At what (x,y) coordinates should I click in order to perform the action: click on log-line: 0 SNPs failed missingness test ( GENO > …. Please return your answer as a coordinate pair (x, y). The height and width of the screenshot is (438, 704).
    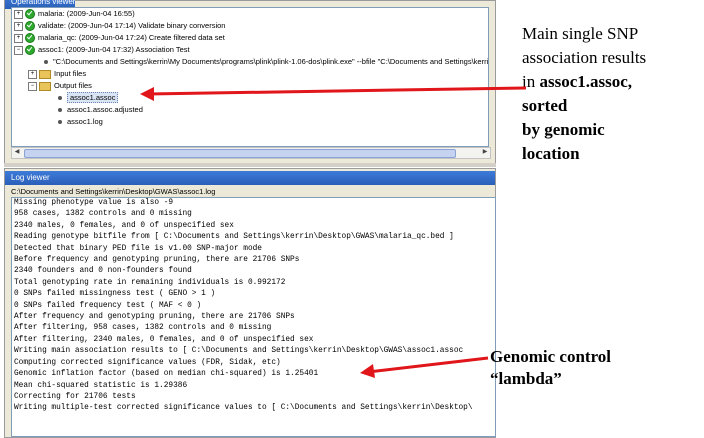
    Looking at the image, I should click on (115, 294).